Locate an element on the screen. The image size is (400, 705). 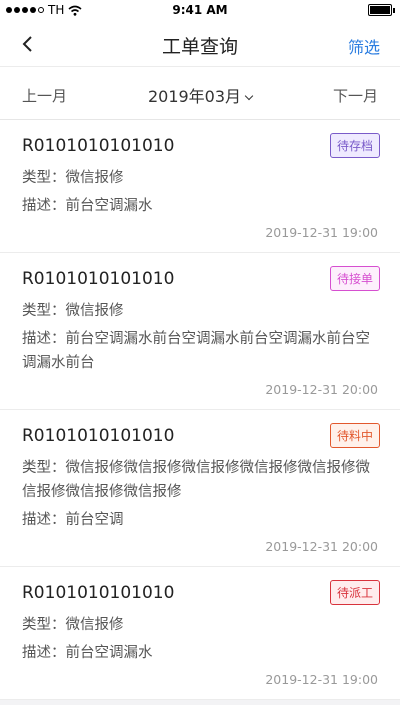
battery-icon is located at coordinates (381, 10).